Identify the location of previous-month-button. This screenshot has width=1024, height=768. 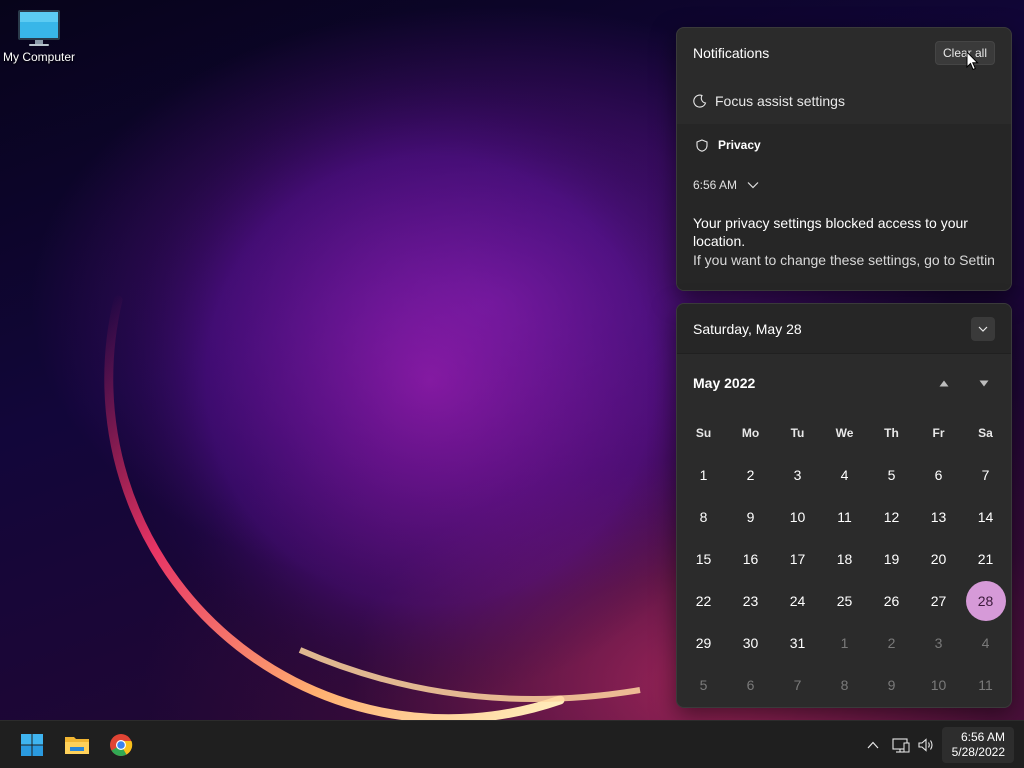
(944, 383).